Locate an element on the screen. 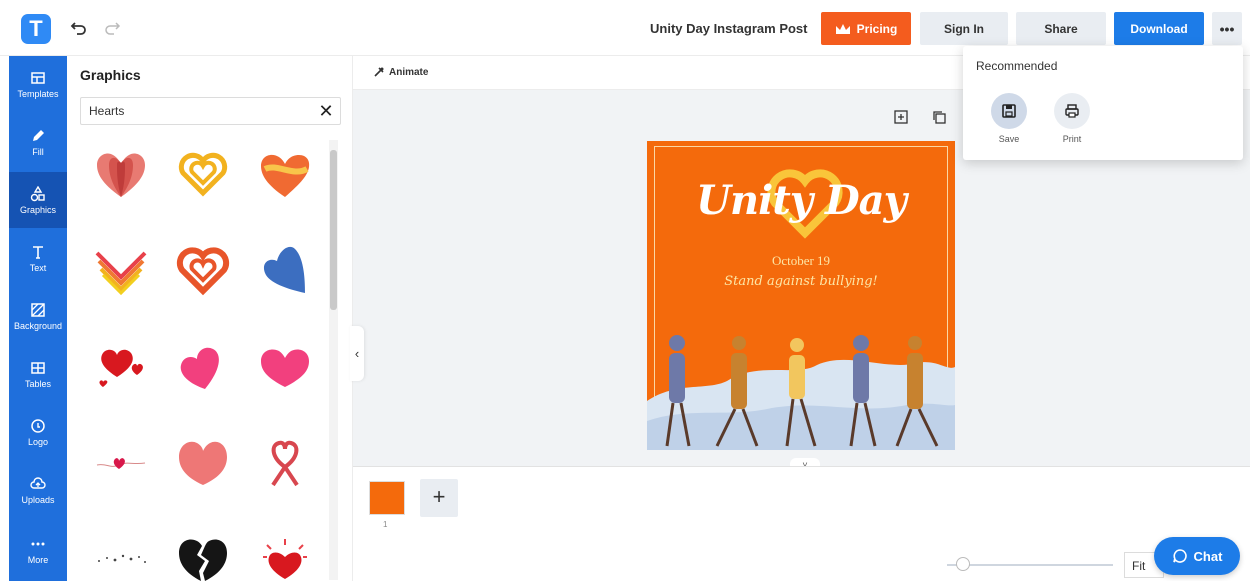 Image resolution: width=1250 pixels, height=581 pixels. ribbon-heart-graphic is located at coordinates (285, 175).